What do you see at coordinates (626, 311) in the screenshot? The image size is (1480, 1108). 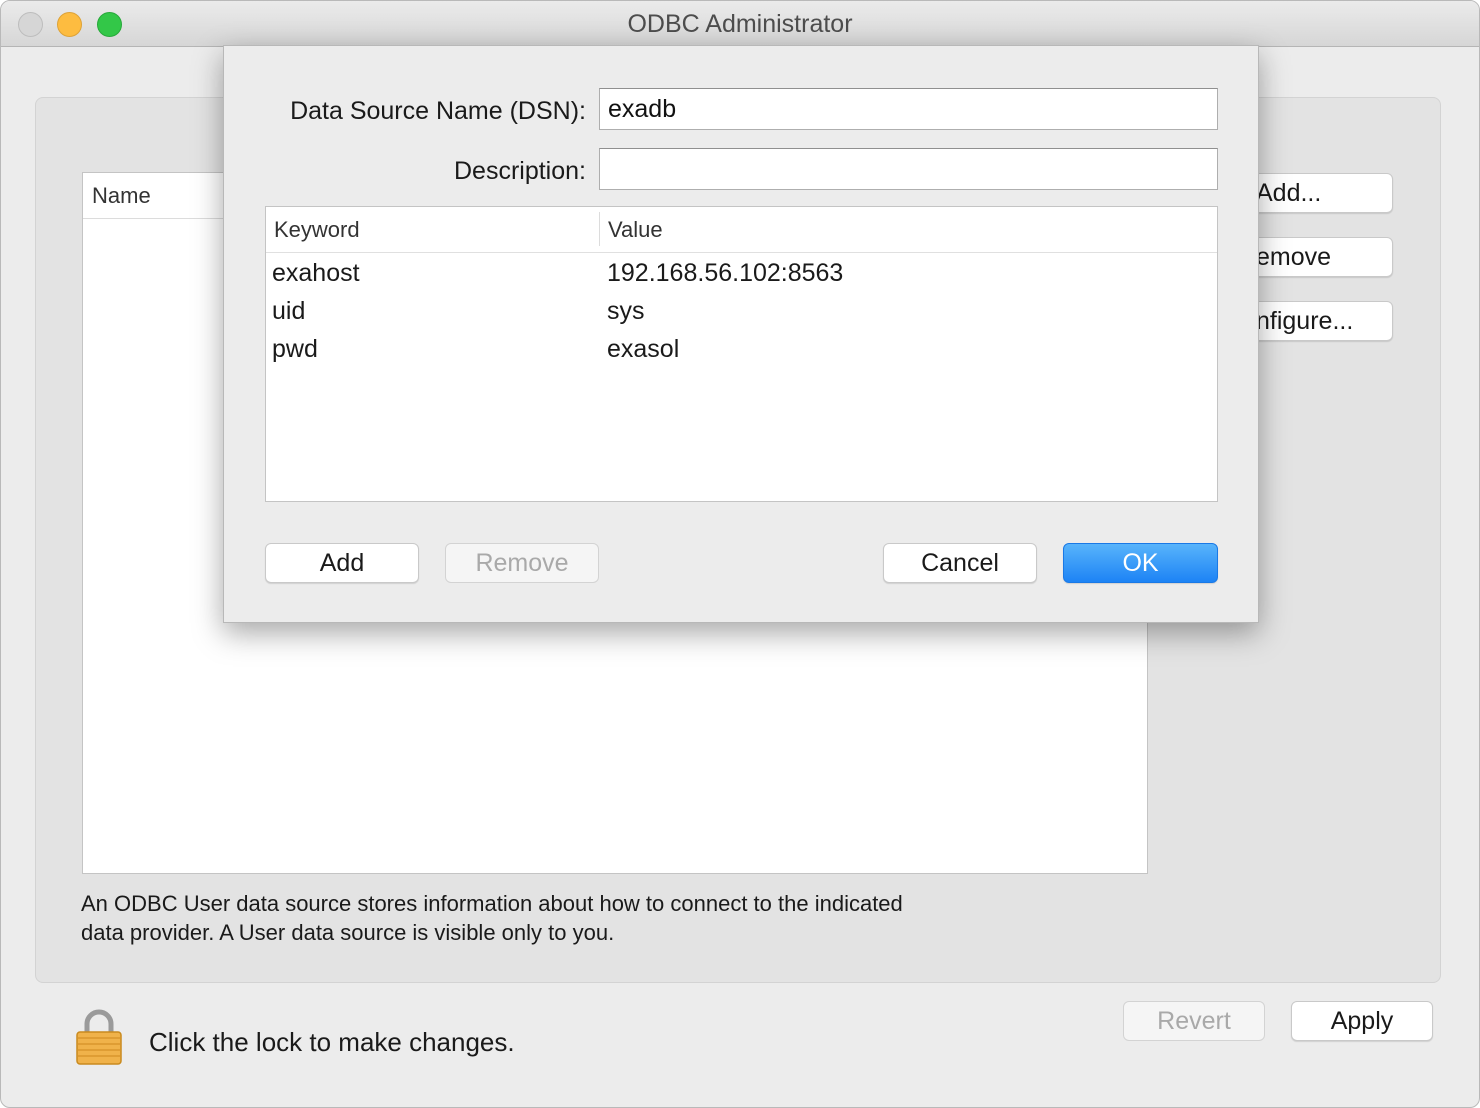 I see `value-cell: sys` at bounding box center [626, 311].